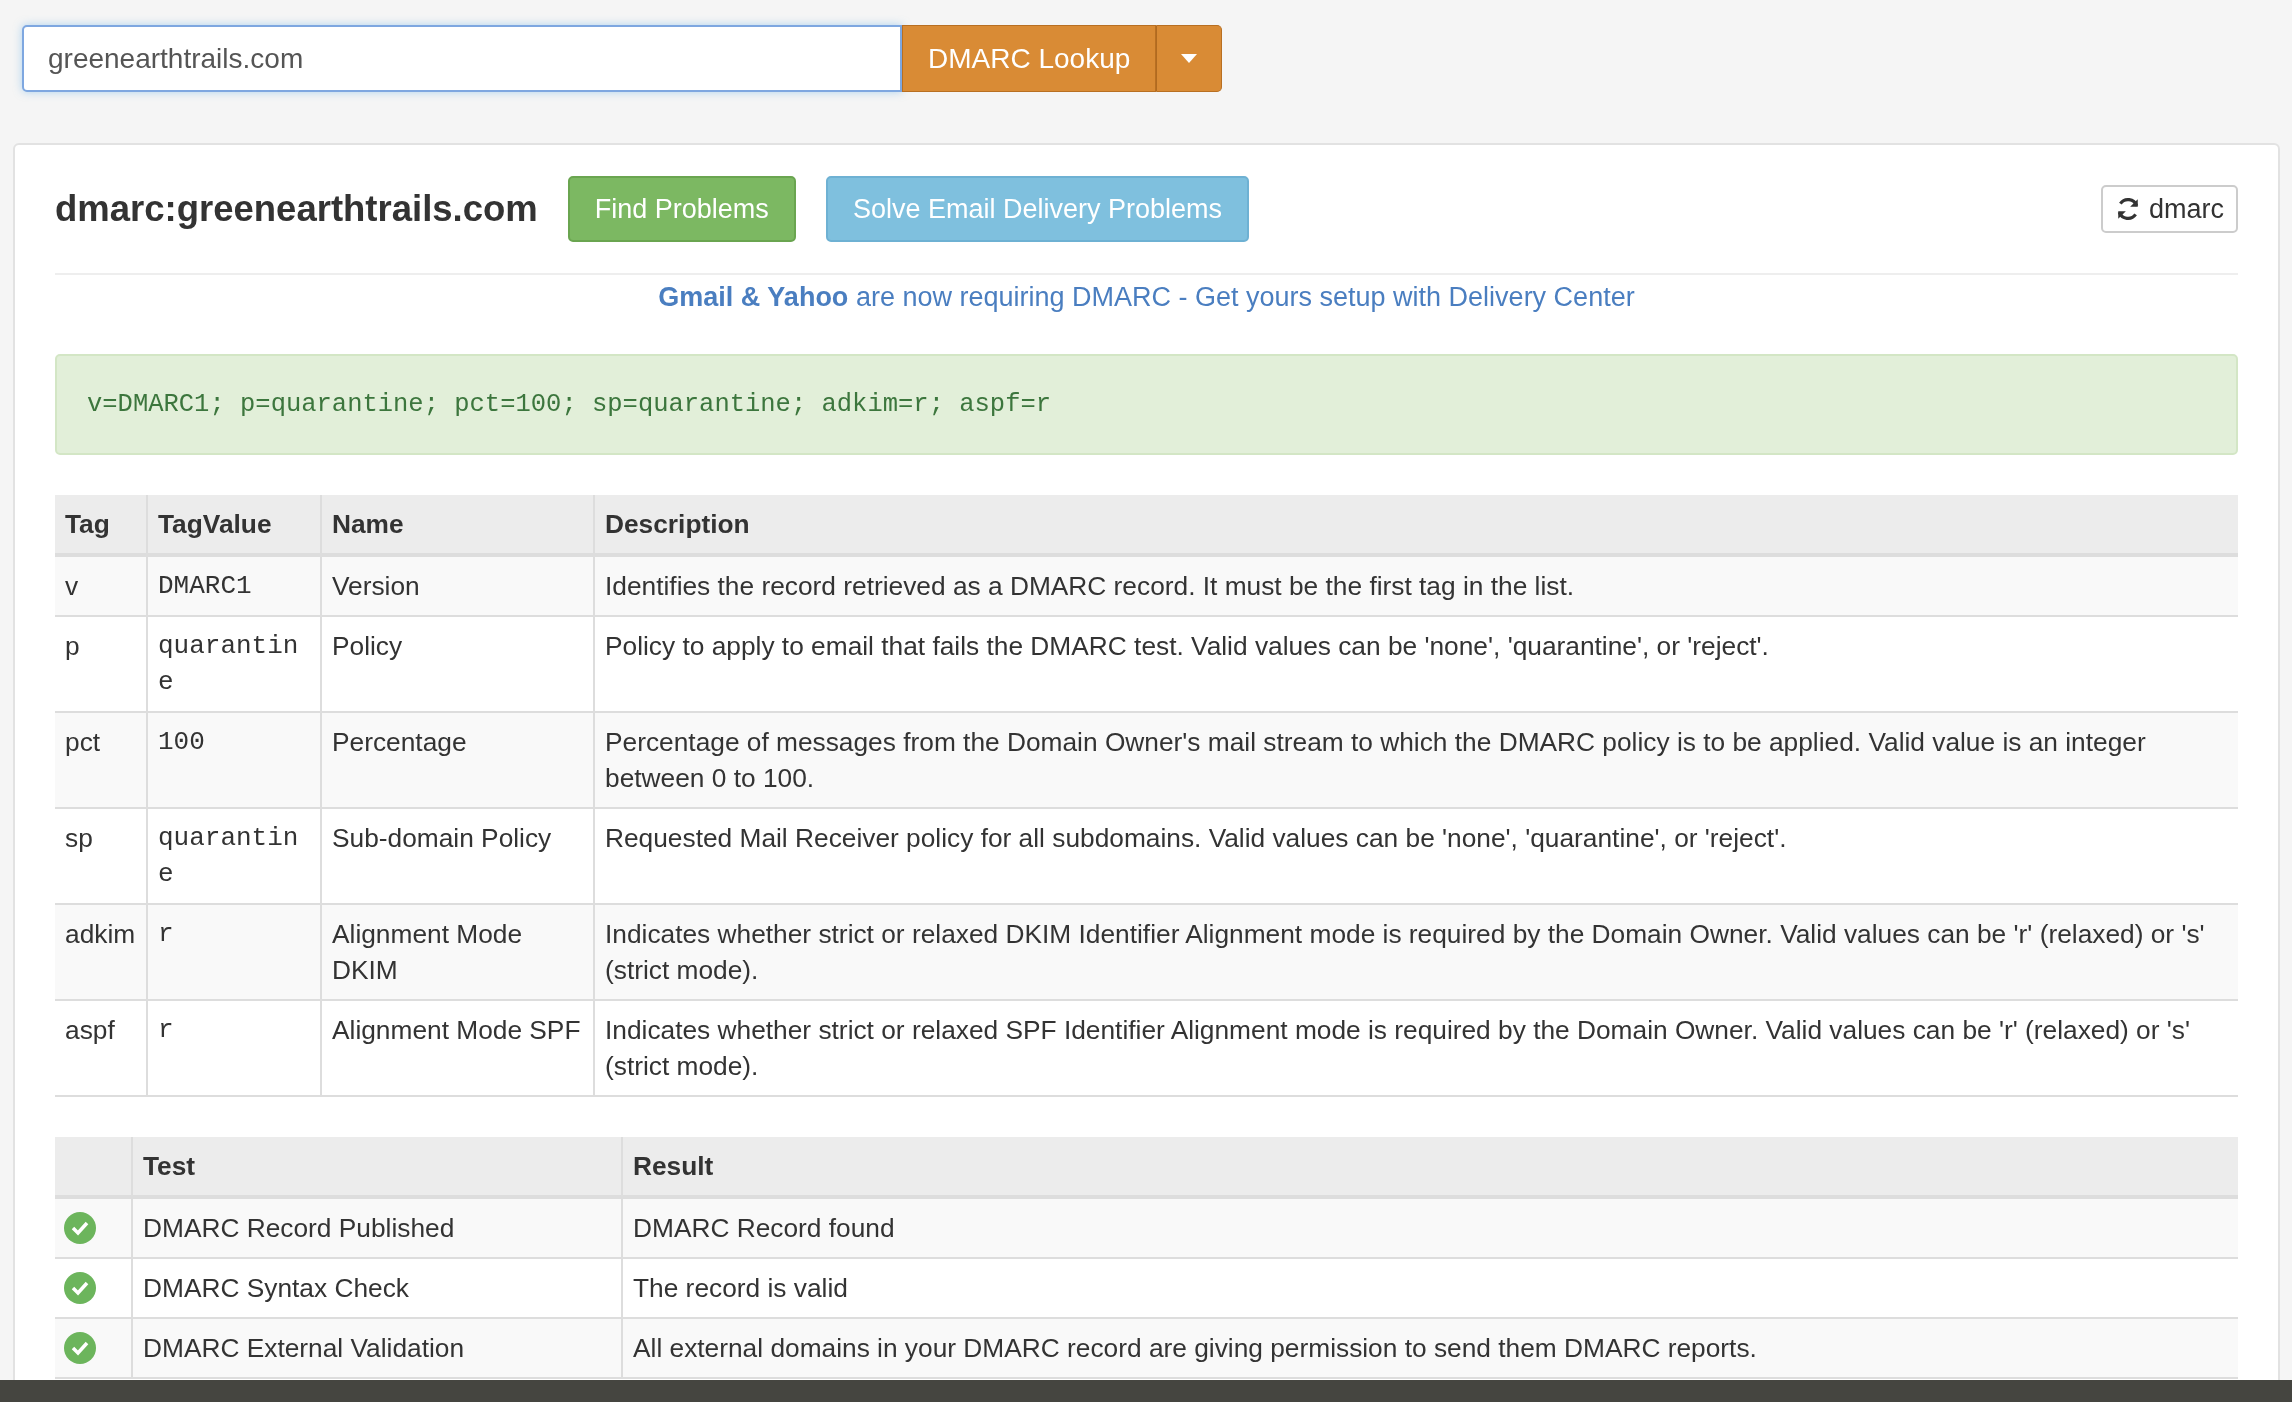 The image size is (2292, 1402). I want to click on record-text: v=DMARC1; p=quarantine; pct=100; sp=quarantine; adkim=r; aspf=r, so click(569, 404).